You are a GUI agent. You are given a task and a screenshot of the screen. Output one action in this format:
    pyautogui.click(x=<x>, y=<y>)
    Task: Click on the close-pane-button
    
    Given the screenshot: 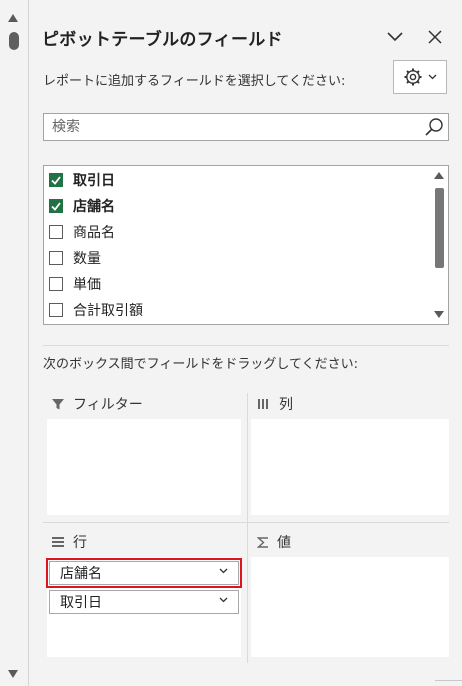 What is the action you would take?
    pyautogui.click(x=435, y=37)
    